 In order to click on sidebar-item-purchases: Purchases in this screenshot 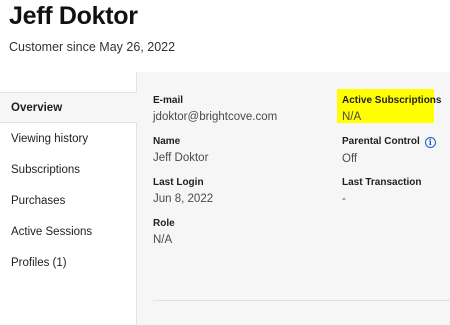, I will do `click(68, 200)`.